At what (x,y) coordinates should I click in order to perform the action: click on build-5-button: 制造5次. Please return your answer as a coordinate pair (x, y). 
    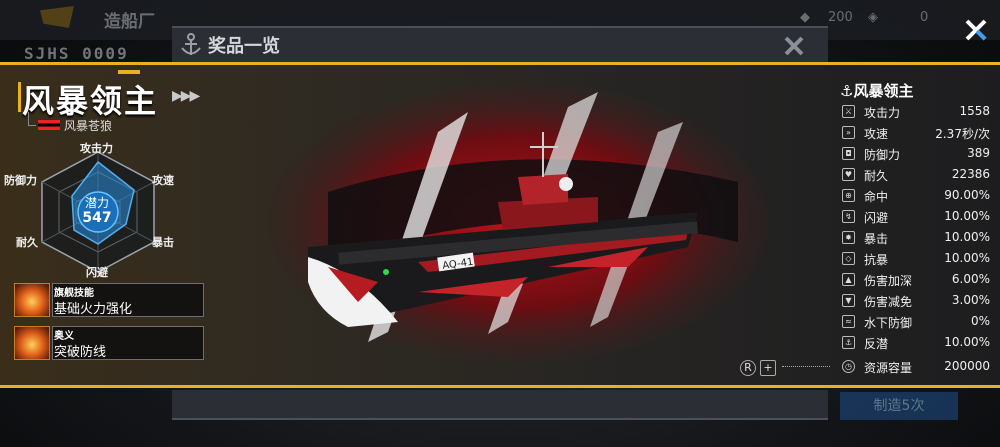
    Looking at the image, I should click on (899, 406).